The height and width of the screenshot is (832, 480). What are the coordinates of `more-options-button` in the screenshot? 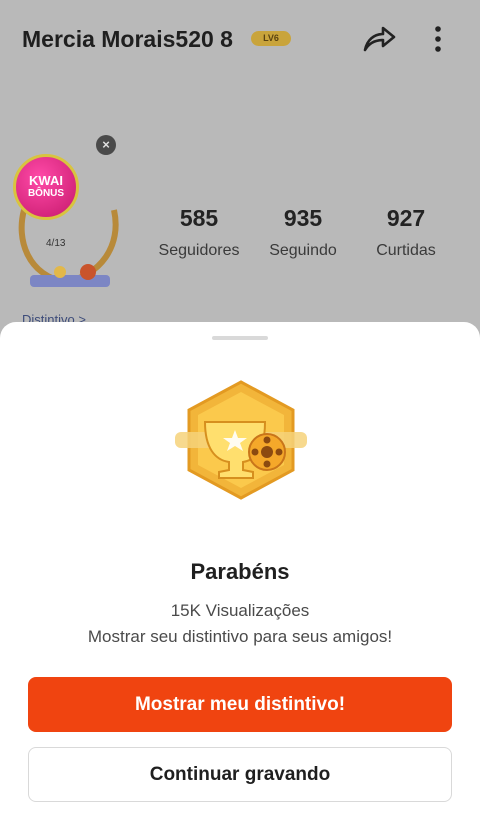 It's located at (438, 39).